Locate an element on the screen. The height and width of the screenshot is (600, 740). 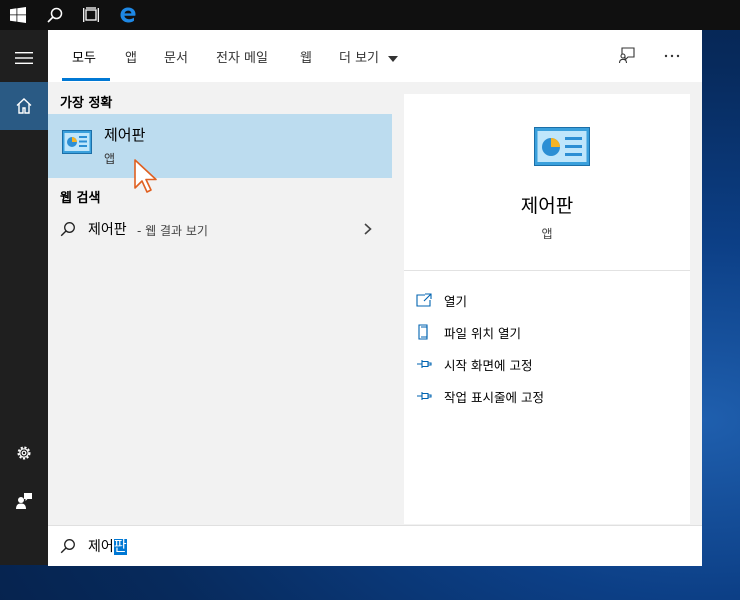
start-button is located at coordinates (18, 15).